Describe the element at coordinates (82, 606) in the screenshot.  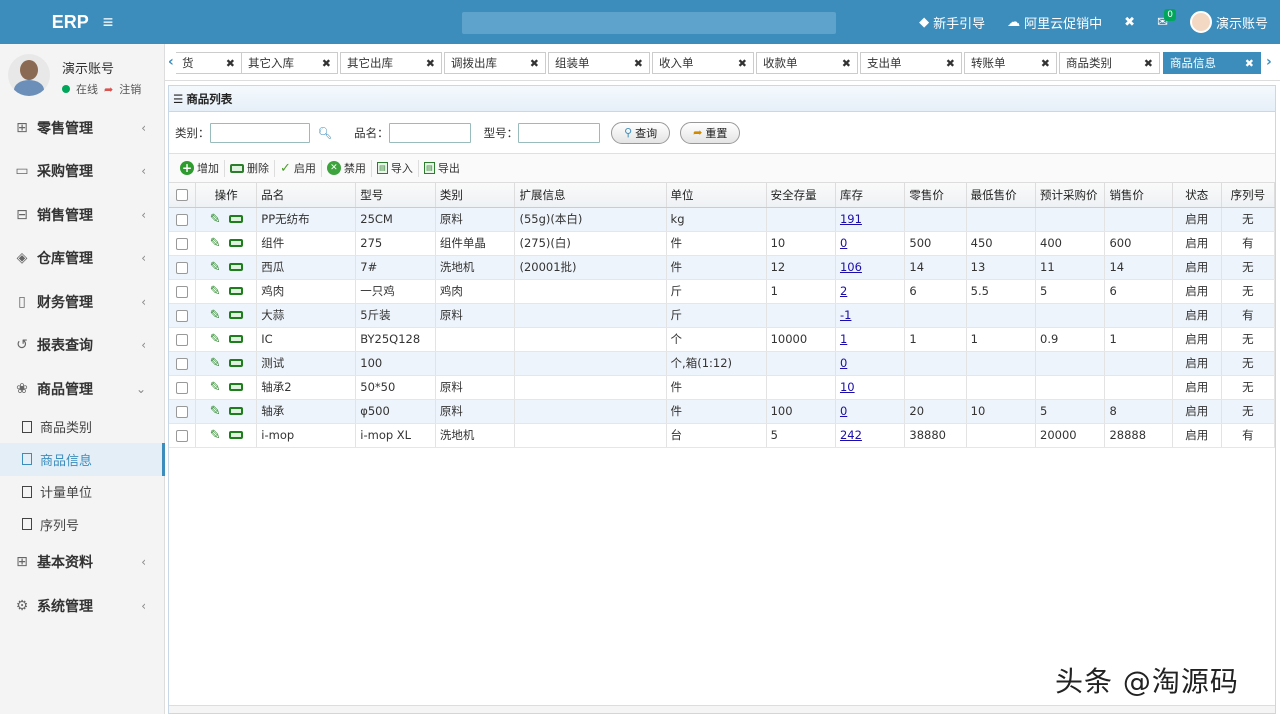
I see `sidebar-item-system: ⚙ 系统管理 ‹` at that location.